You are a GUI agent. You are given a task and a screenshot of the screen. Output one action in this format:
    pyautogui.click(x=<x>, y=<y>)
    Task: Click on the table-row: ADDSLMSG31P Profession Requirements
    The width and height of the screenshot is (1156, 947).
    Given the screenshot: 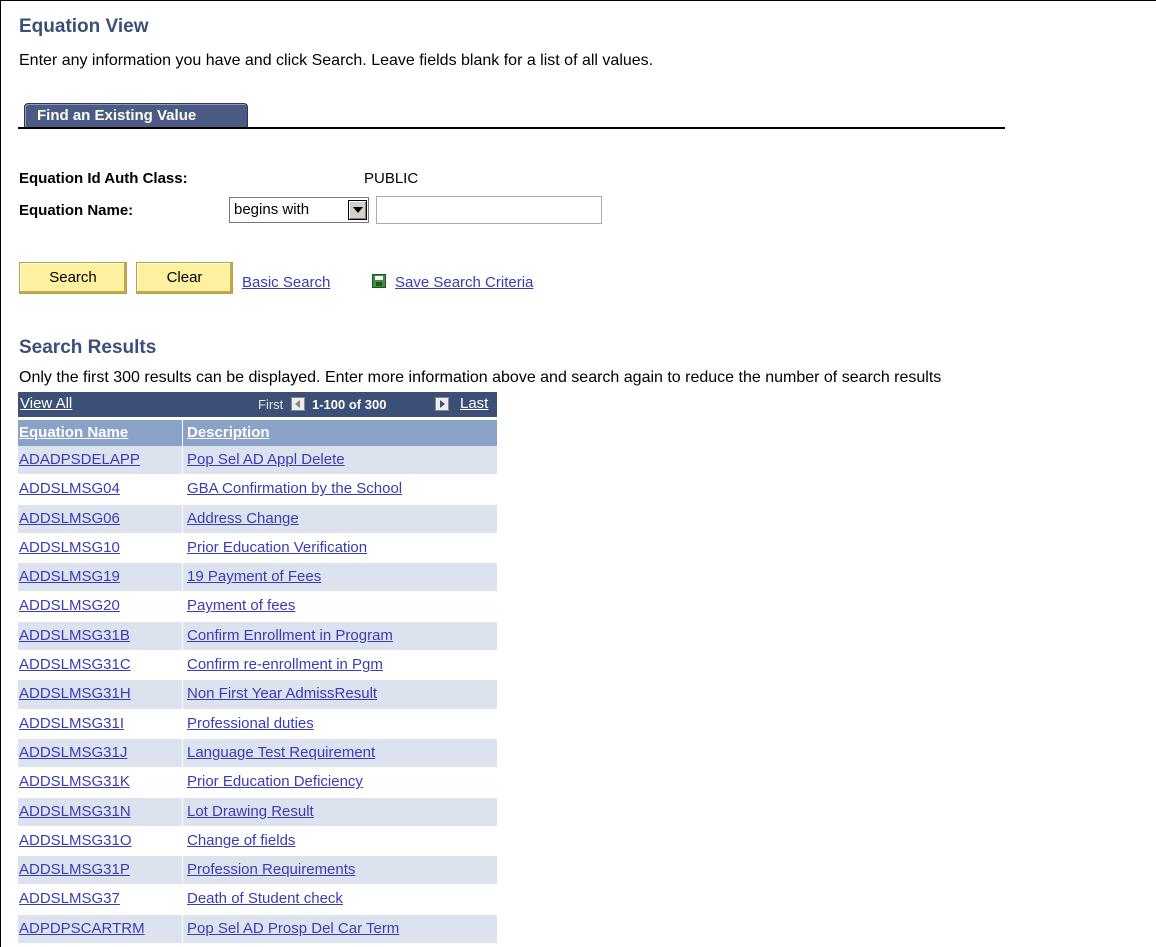 What is the action you would take?
    pyautogui.click(x=257, y=871)
    